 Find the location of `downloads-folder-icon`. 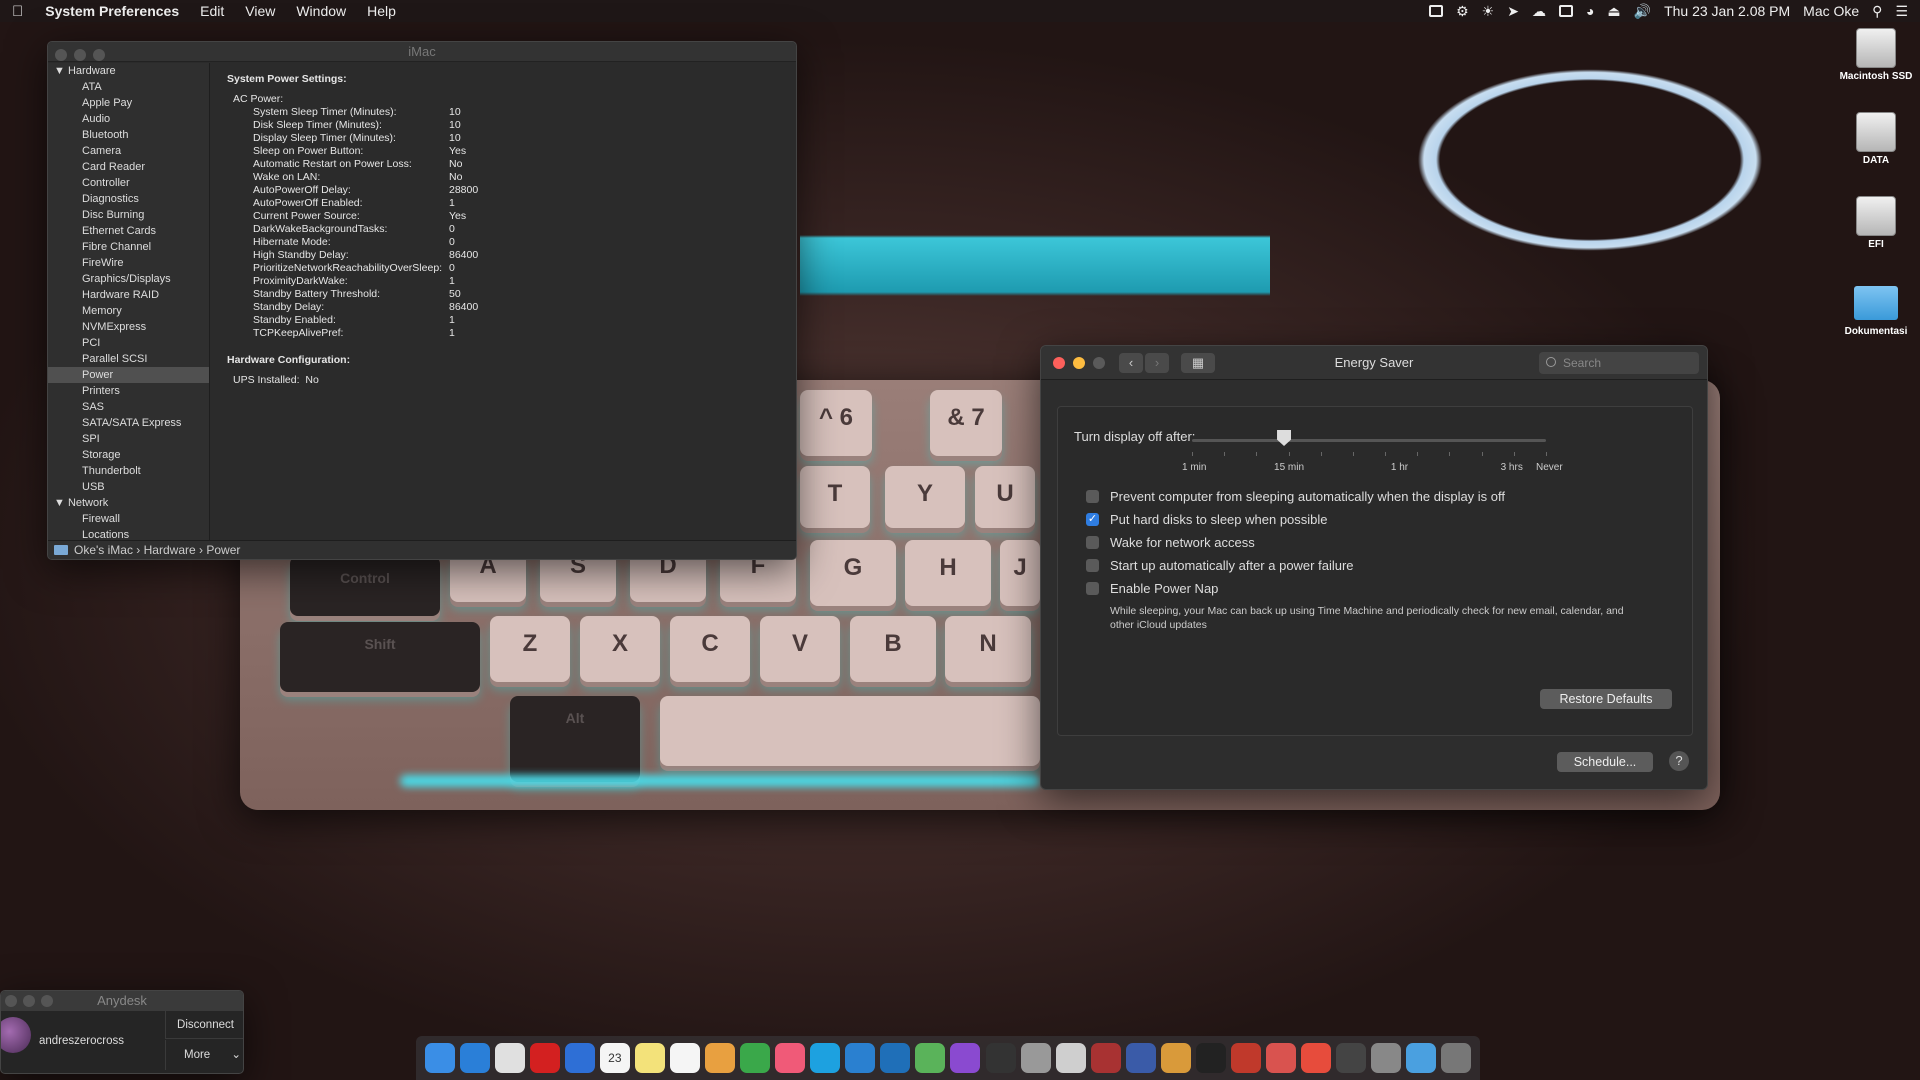

downloads-folder-icon is located at coordinates (1421, 1058).